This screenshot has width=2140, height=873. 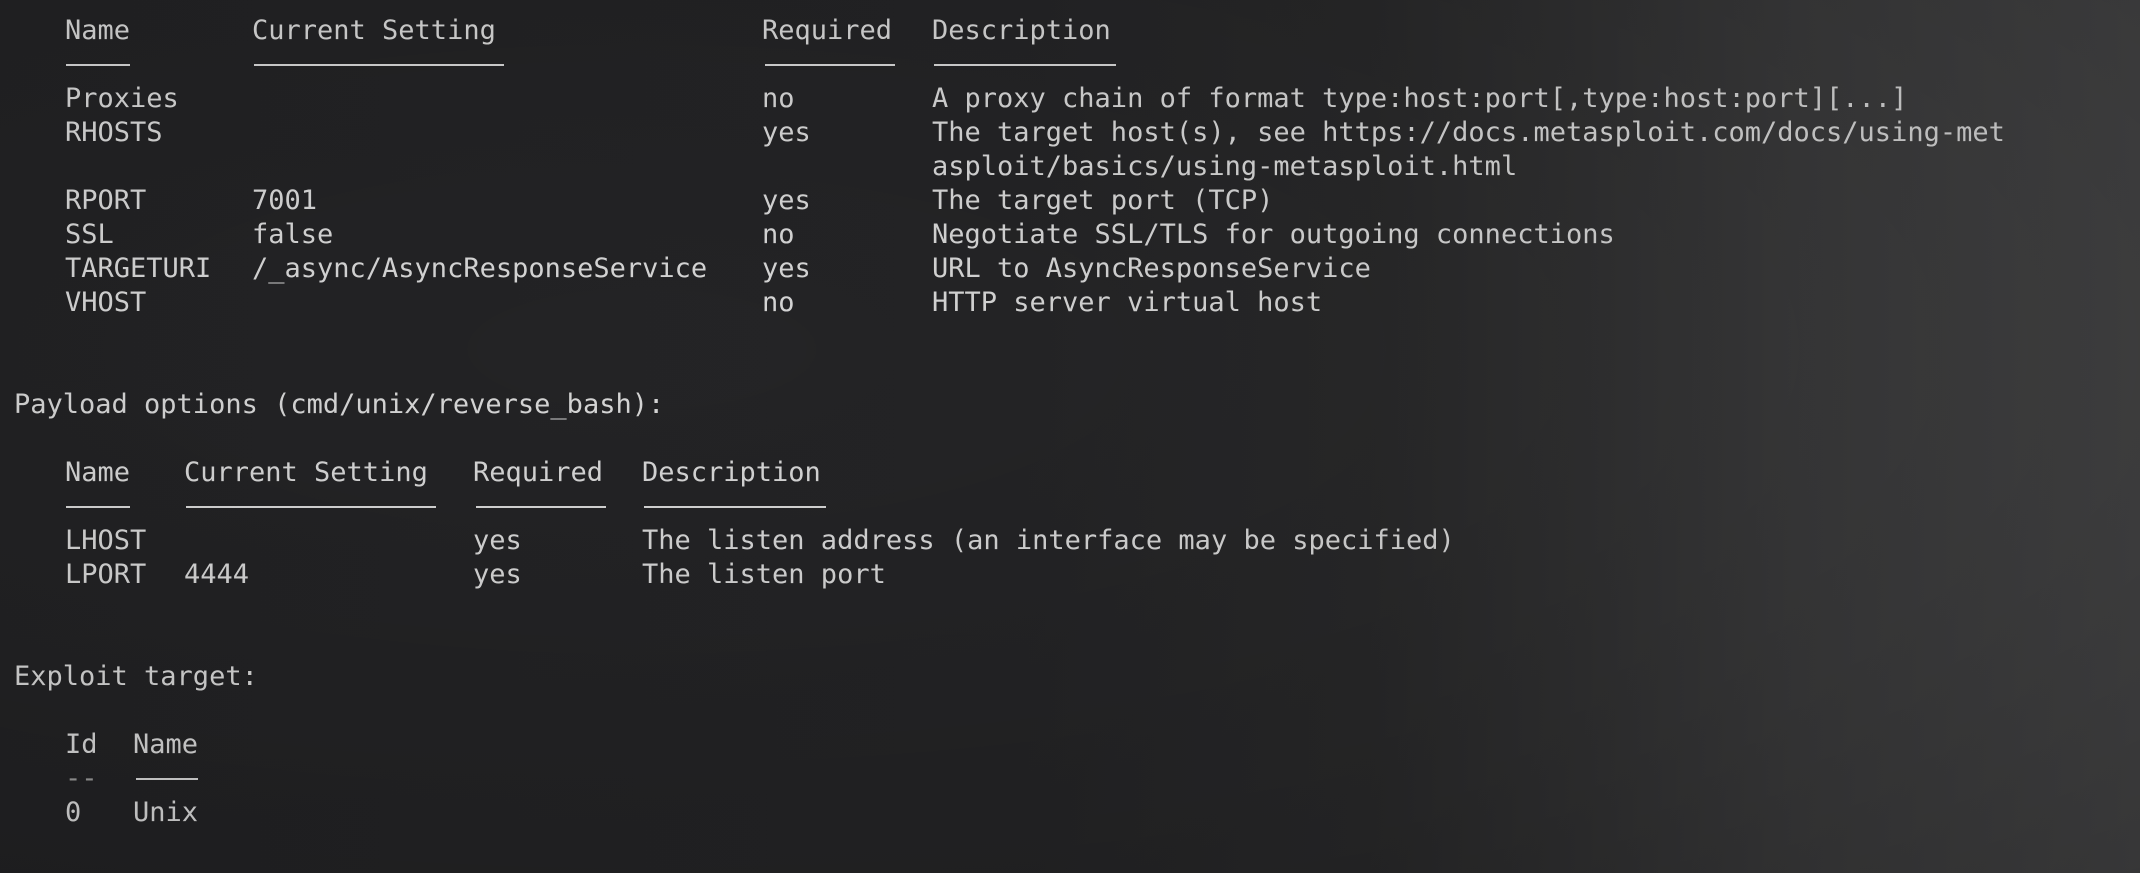 What do you see at coordinates (98, 472) in the screenshot?
I see `payload-options-header-name: Name` at bounding box center [98, 472].